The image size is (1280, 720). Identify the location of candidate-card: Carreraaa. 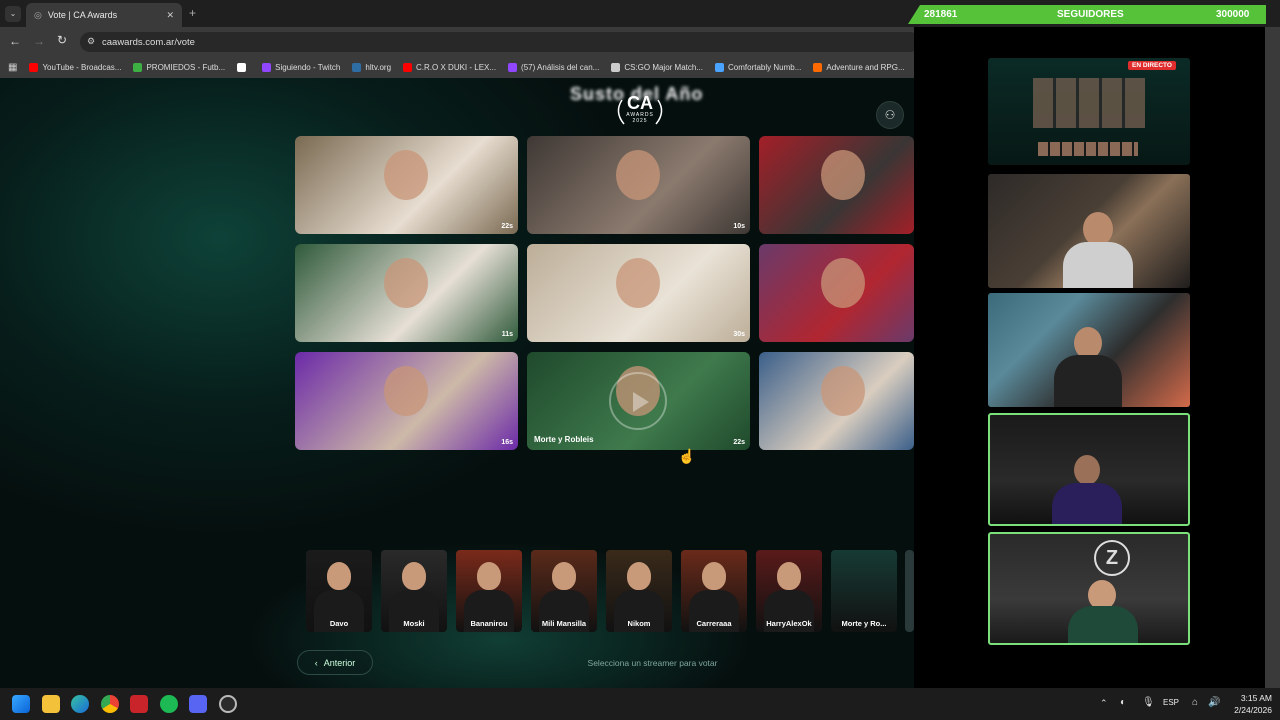
(714, 591).